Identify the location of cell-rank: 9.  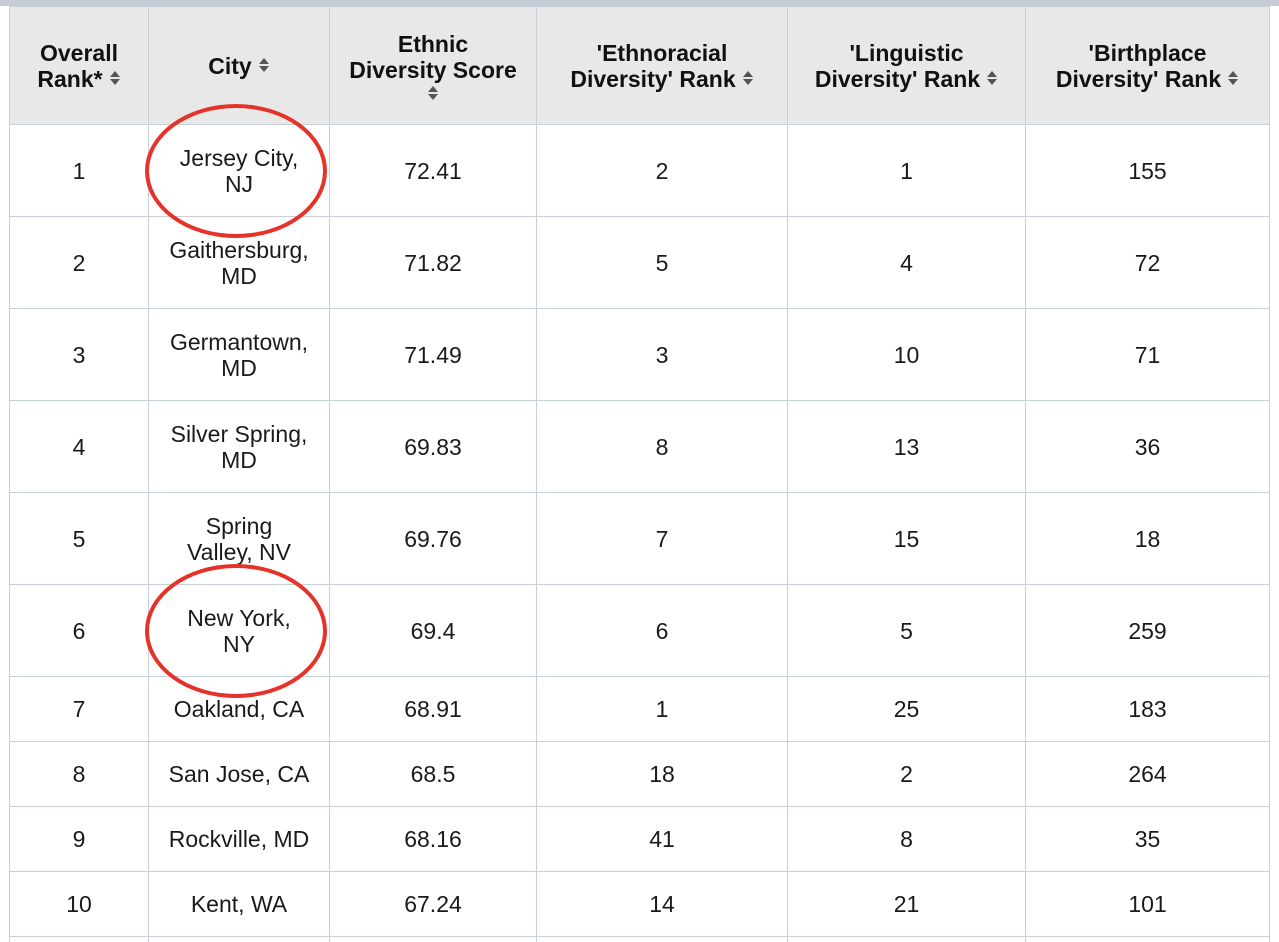
(79, 839).